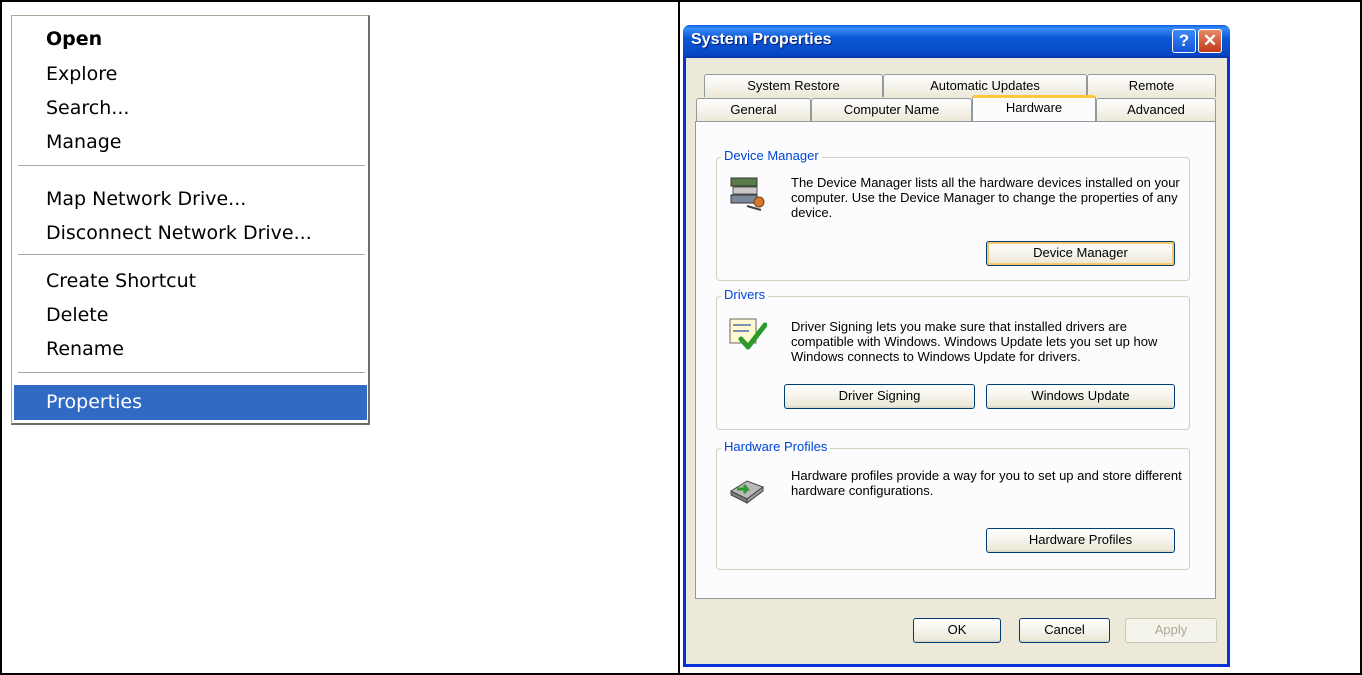 The height and width of the screenshot is (675, 1362). What do you see at coordinates (1184, 41) in the screenshot?
I see `help-button: ?` at bounding box center [1184, 41].